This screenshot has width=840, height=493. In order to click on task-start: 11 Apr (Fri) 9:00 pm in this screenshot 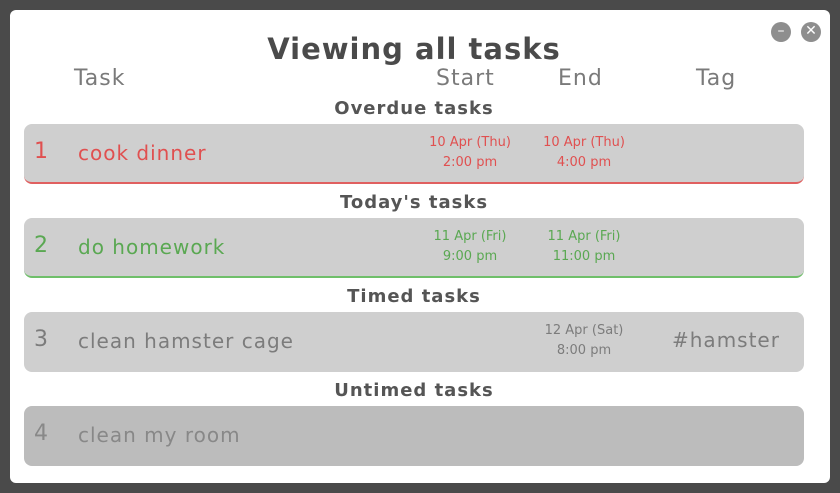, I will do `click(470, 247)`.